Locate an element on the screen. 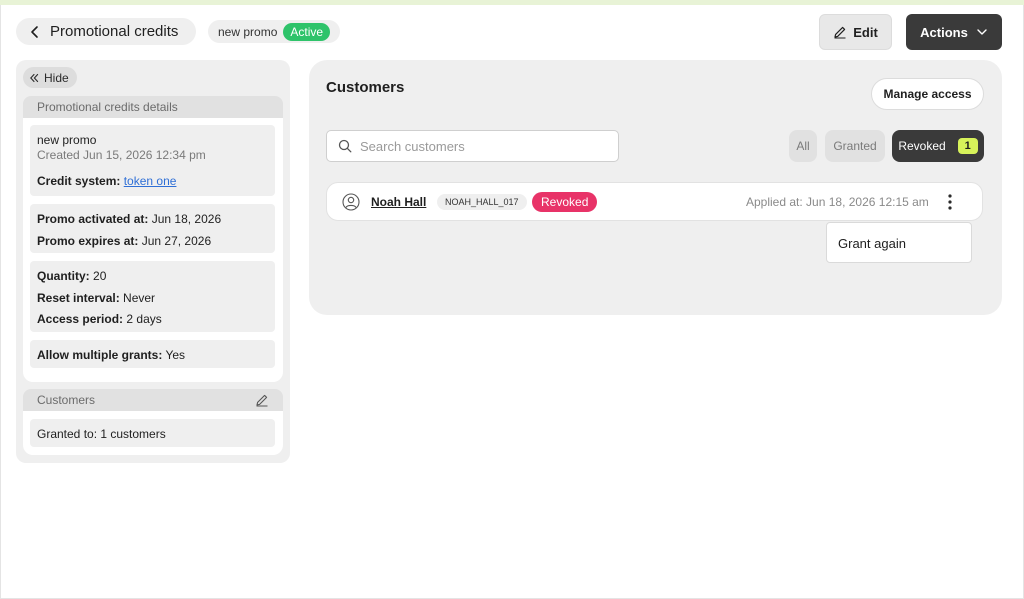 Image resolution: width=1024 pixels, height=599 pixels. details-section-title: Promotional credits details is located at coordinates (153, 107).